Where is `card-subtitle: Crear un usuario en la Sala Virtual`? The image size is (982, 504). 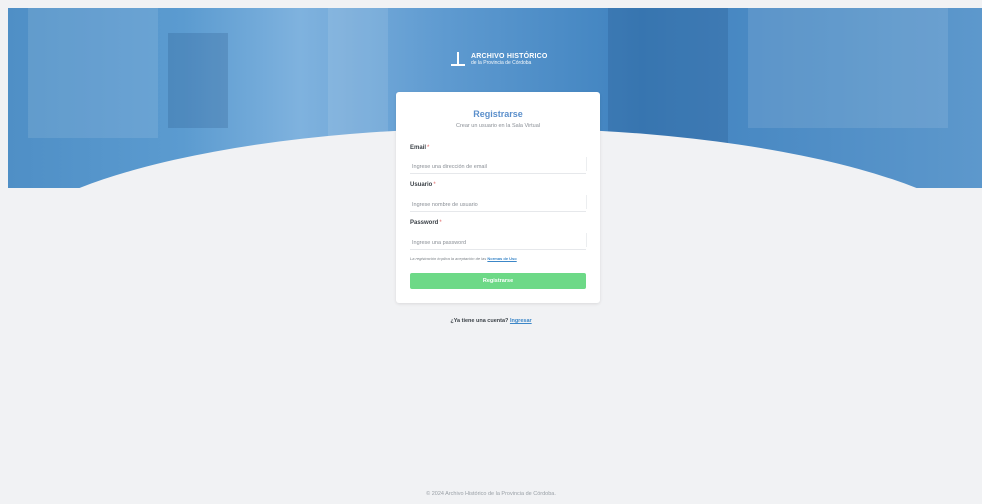 card-subtitle: Crear un usuario en la Sala Virtual is located at coordinates (498, 126).